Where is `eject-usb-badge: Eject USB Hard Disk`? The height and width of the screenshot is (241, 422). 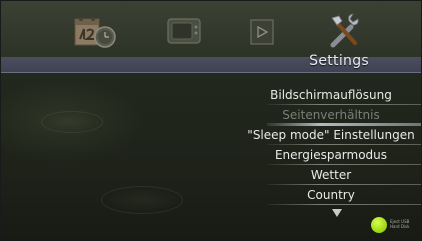
eject-usb-badge: Eject USB Hard Disk is located at coordinates (392, 225).